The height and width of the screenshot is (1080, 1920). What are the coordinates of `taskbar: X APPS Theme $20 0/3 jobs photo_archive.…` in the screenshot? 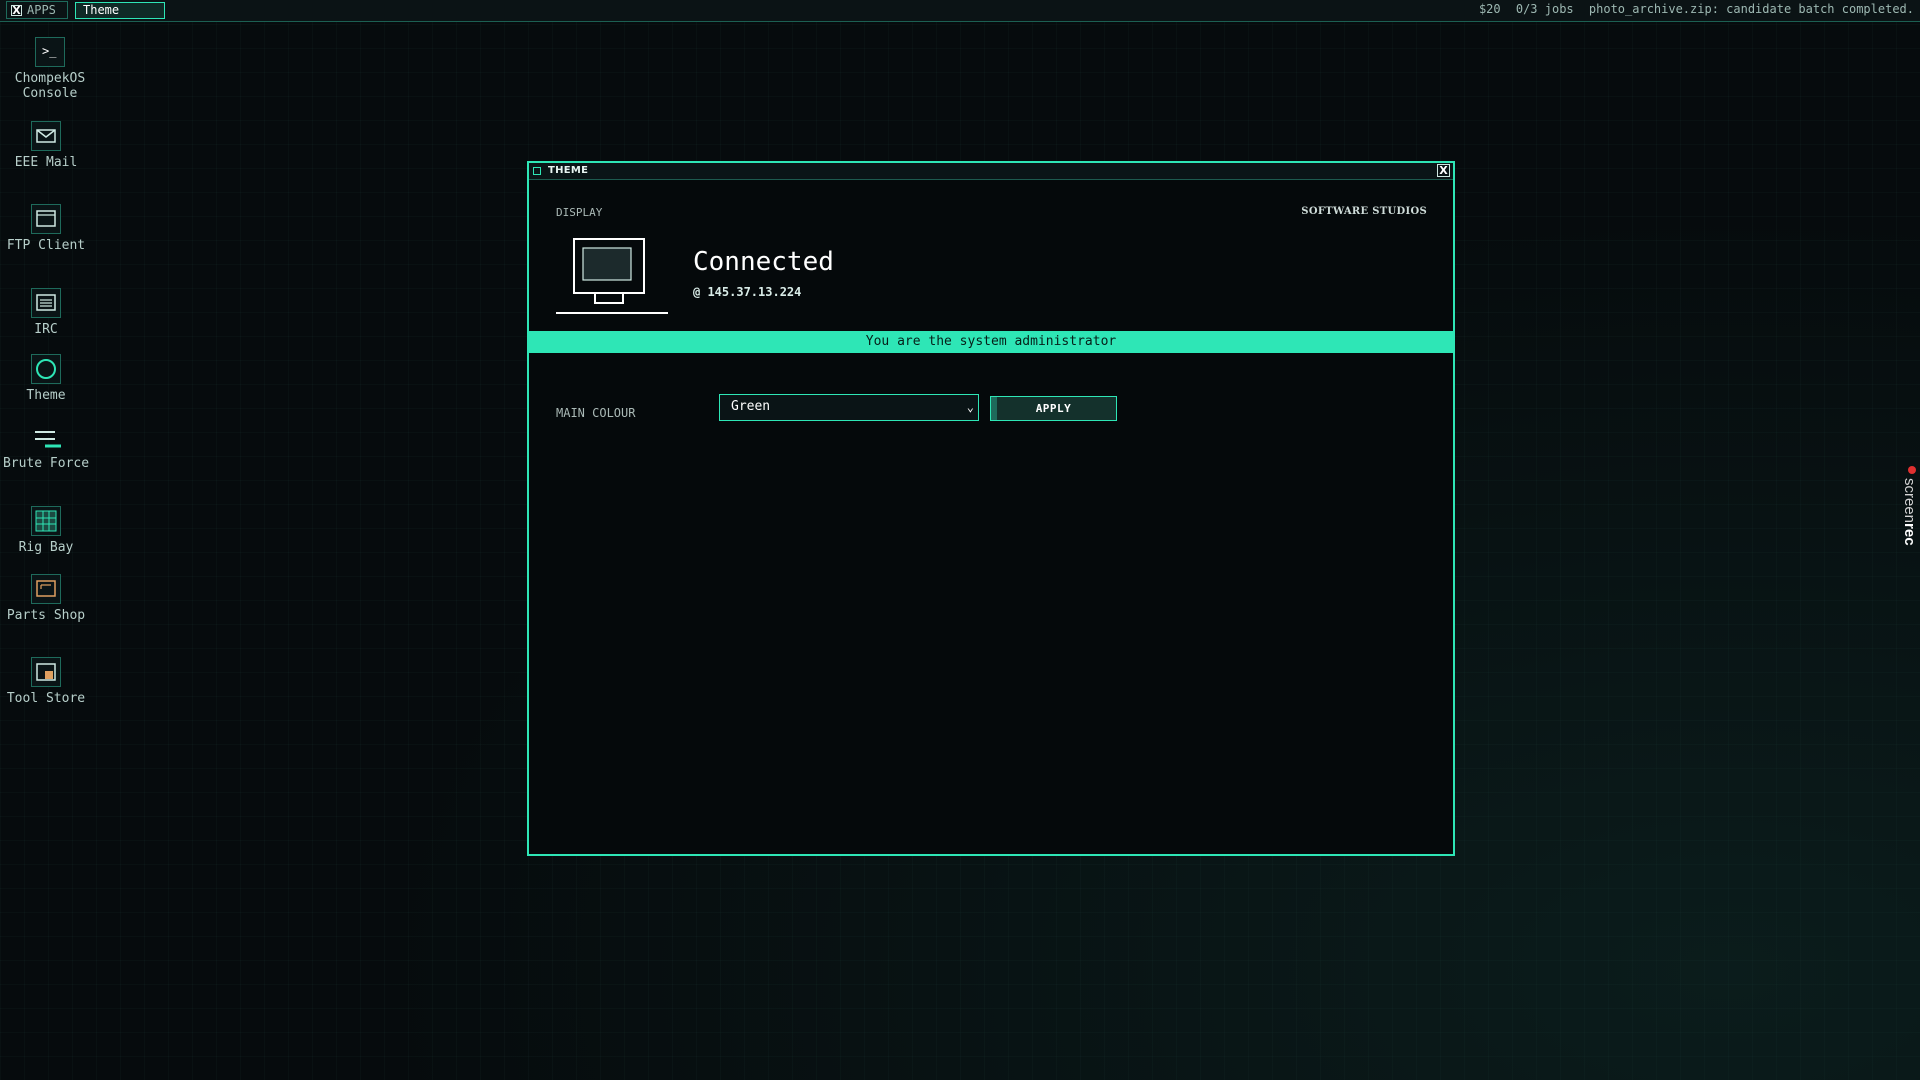 It's located at (960, 11).